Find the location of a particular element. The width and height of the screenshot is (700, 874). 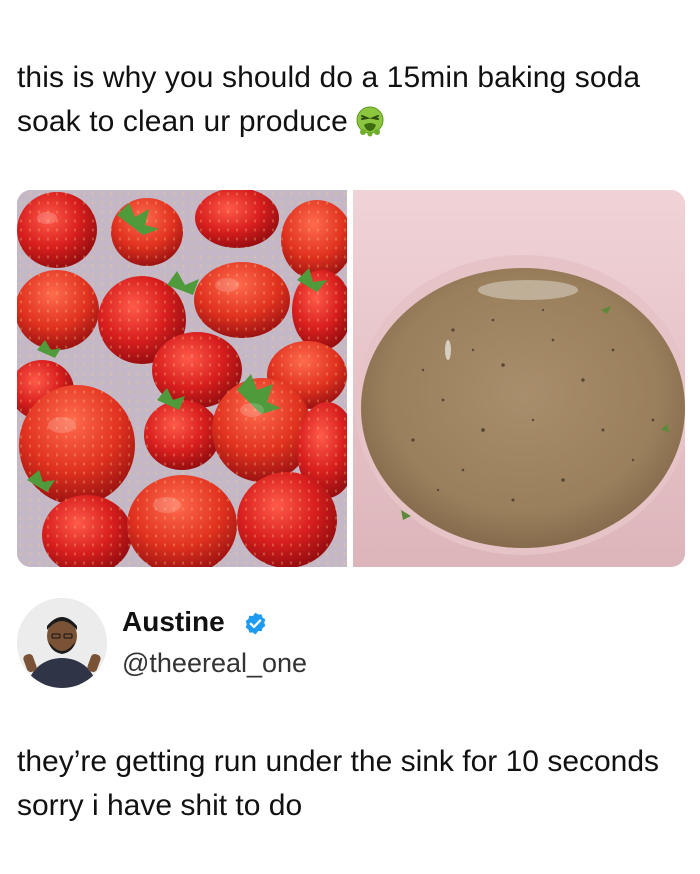

tweet-author-handle: @theereal_one is located at coordinates (214, 663).